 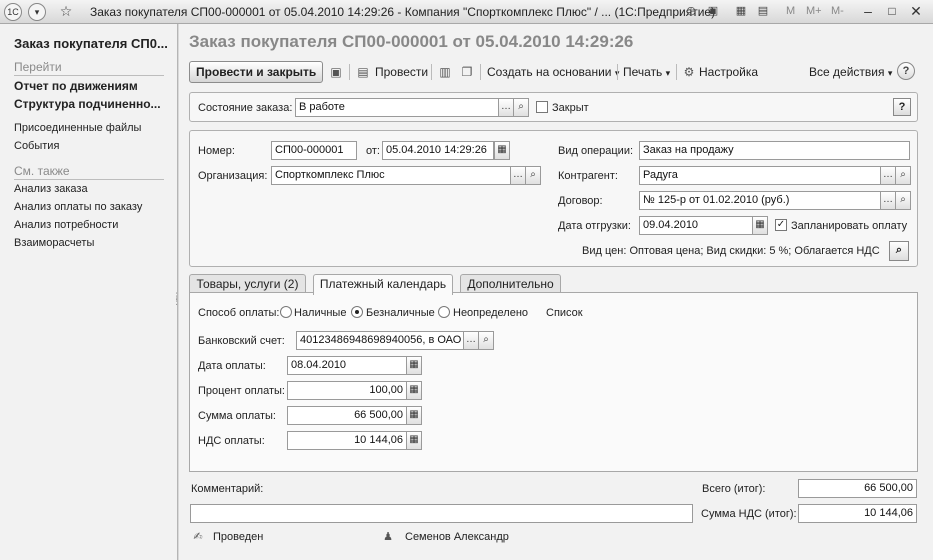 I want to click on organization-field: Спорткомплекс Плюс, so click(x=391, y=175).